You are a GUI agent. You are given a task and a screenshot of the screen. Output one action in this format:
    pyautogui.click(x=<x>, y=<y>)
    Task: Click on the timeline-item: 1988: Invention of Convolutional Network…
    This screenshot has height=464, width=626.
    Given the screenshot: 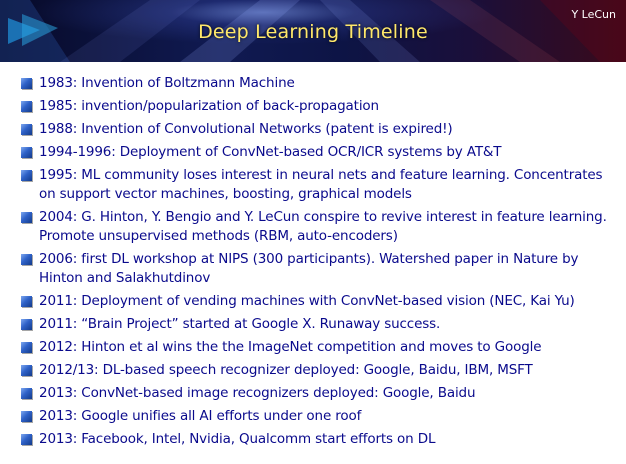 What is the action you would take?
    pyautogui.click(x=321, y=129)
    